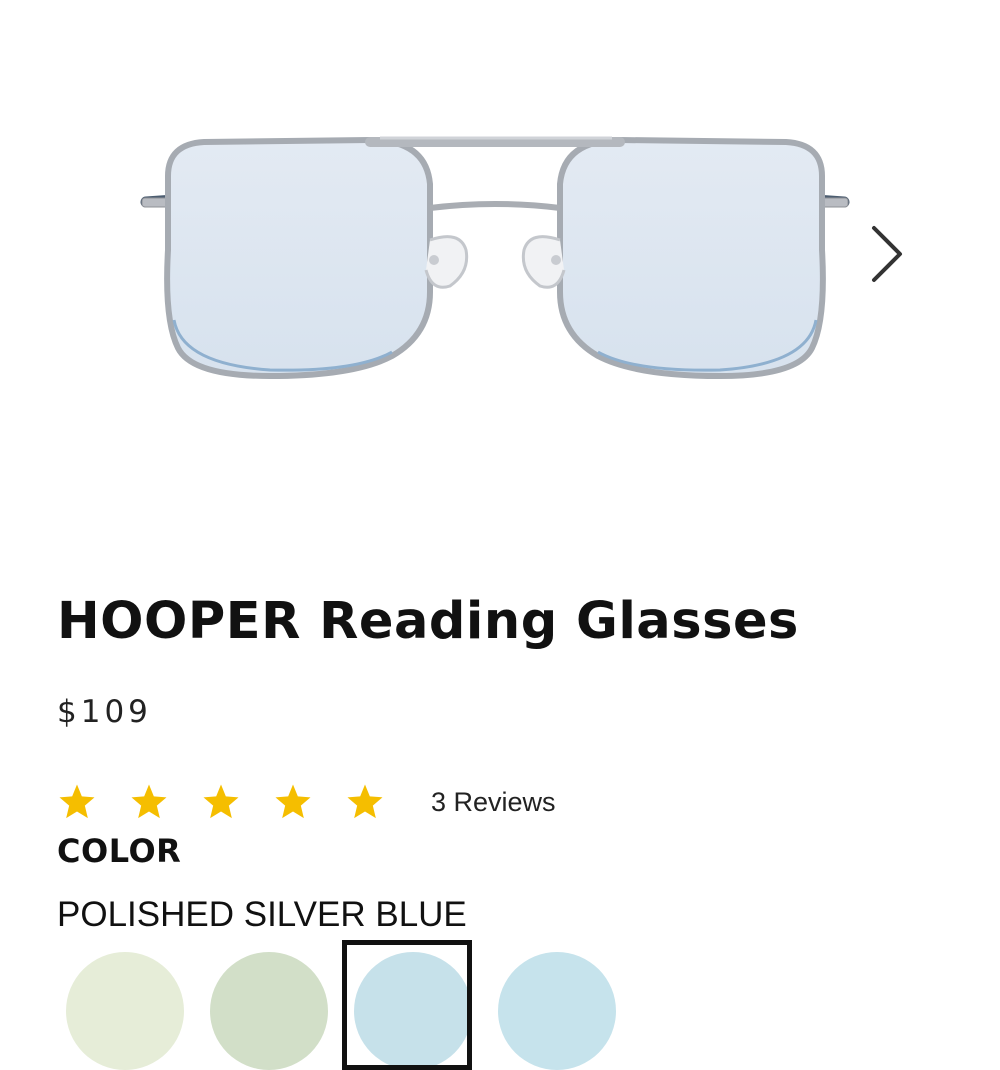  I want to click on chevron-right-icon, so click(886, 254).